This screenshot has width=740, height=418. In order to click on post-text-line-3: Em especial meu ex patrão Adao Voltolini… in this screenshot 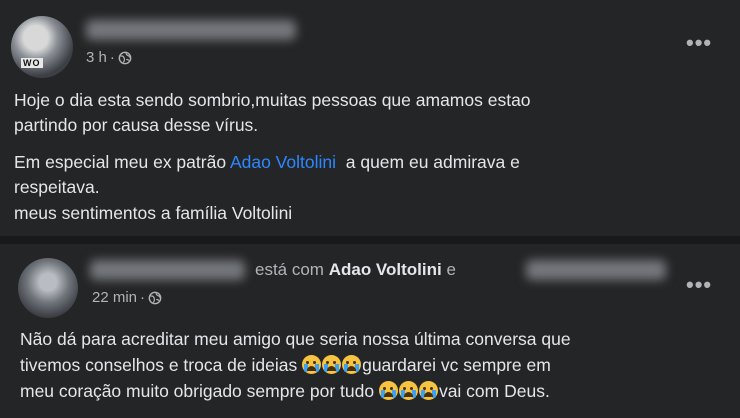, I will do `click(267, 162)`.